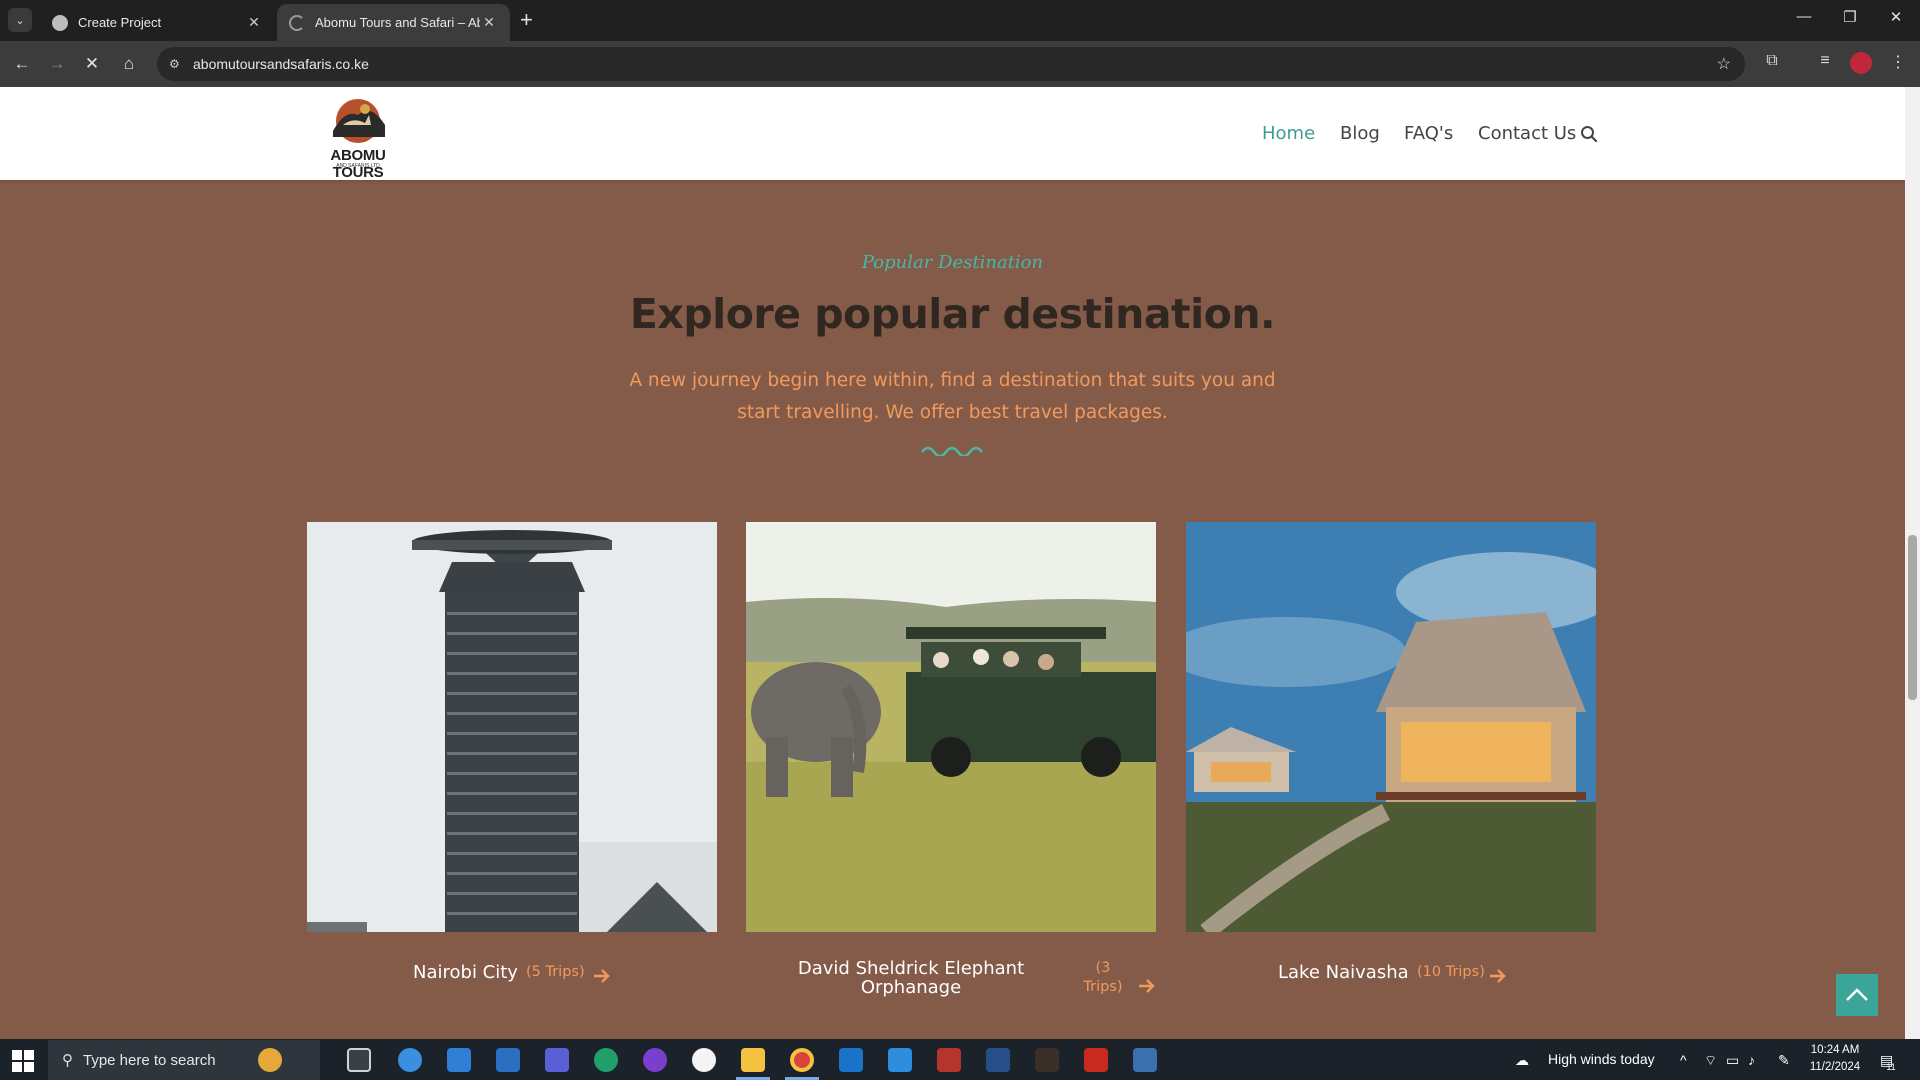  Describe the element at coordinates (952, 314) in the screenshot. I see `section-heading: Explore popular destination.` at that location.